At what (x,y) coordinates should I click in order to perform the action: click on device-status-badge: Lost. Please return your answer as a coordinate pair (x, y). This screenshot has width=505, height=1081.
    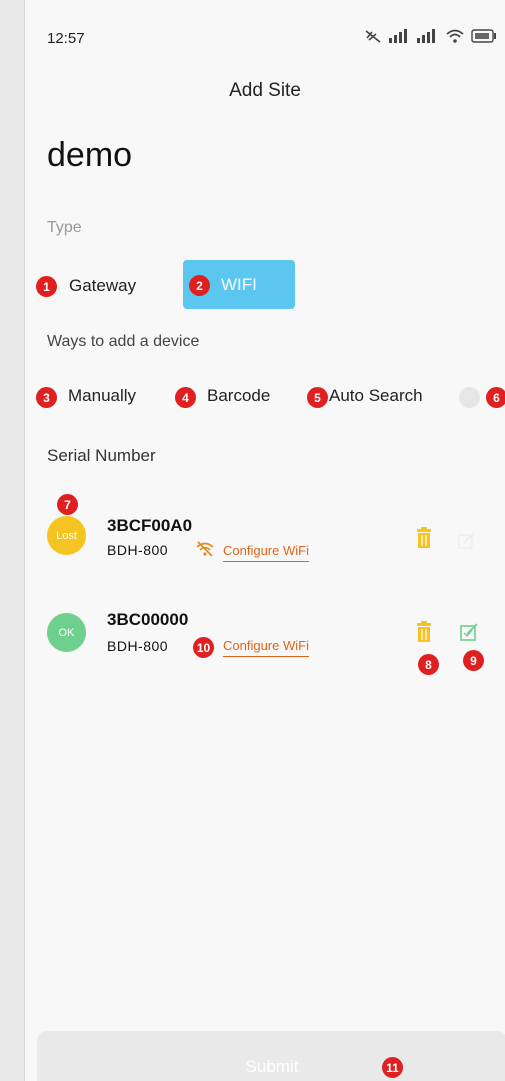
    Looking at the image, I should click on (66, 535).